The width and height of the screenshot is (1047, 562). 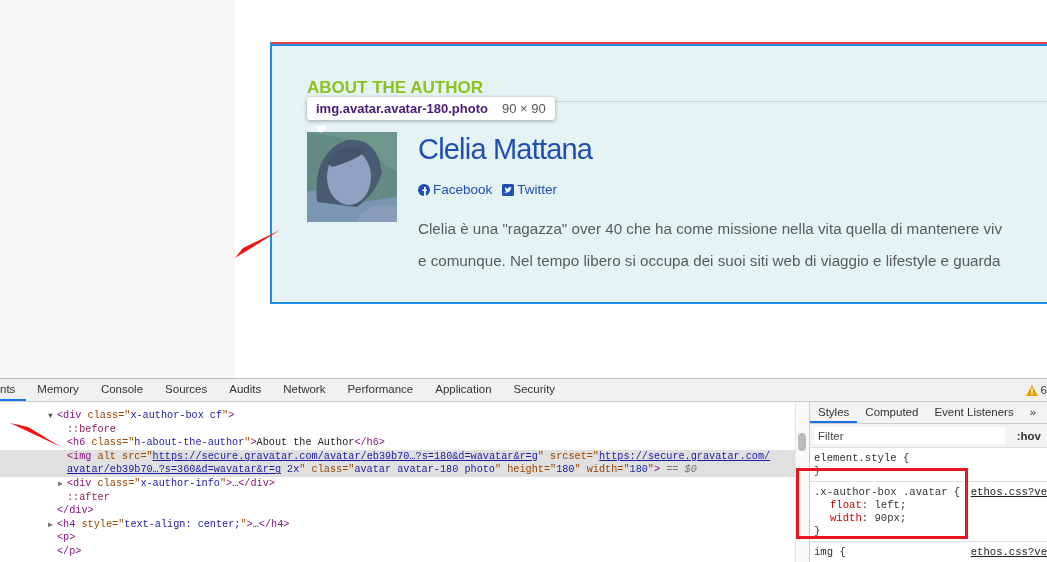 What do you see at coordinates (530, 189) in the screenshot?
I see `social-link: Twitter` at bounding box center [530, 189].